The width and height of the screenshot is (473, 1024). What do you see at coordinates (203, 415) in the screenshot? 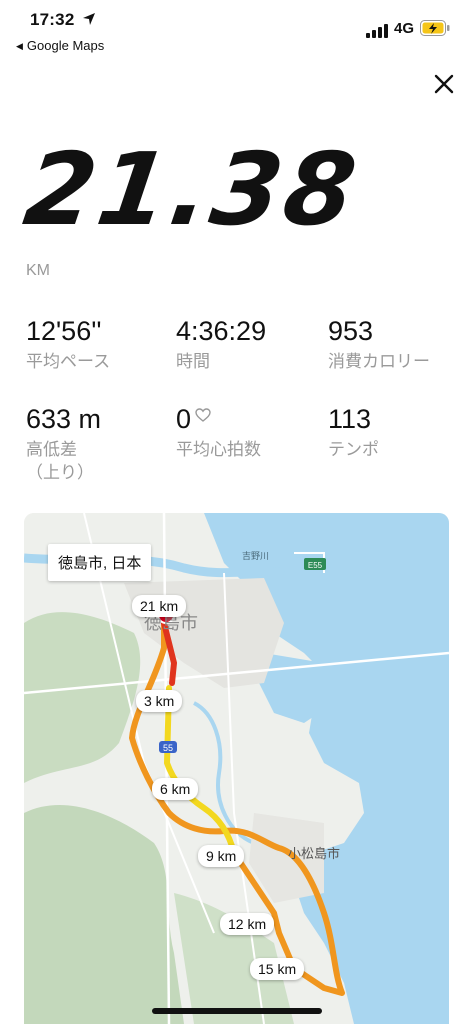
I see `heart-outline-icon` at bounding box center [203, 415].